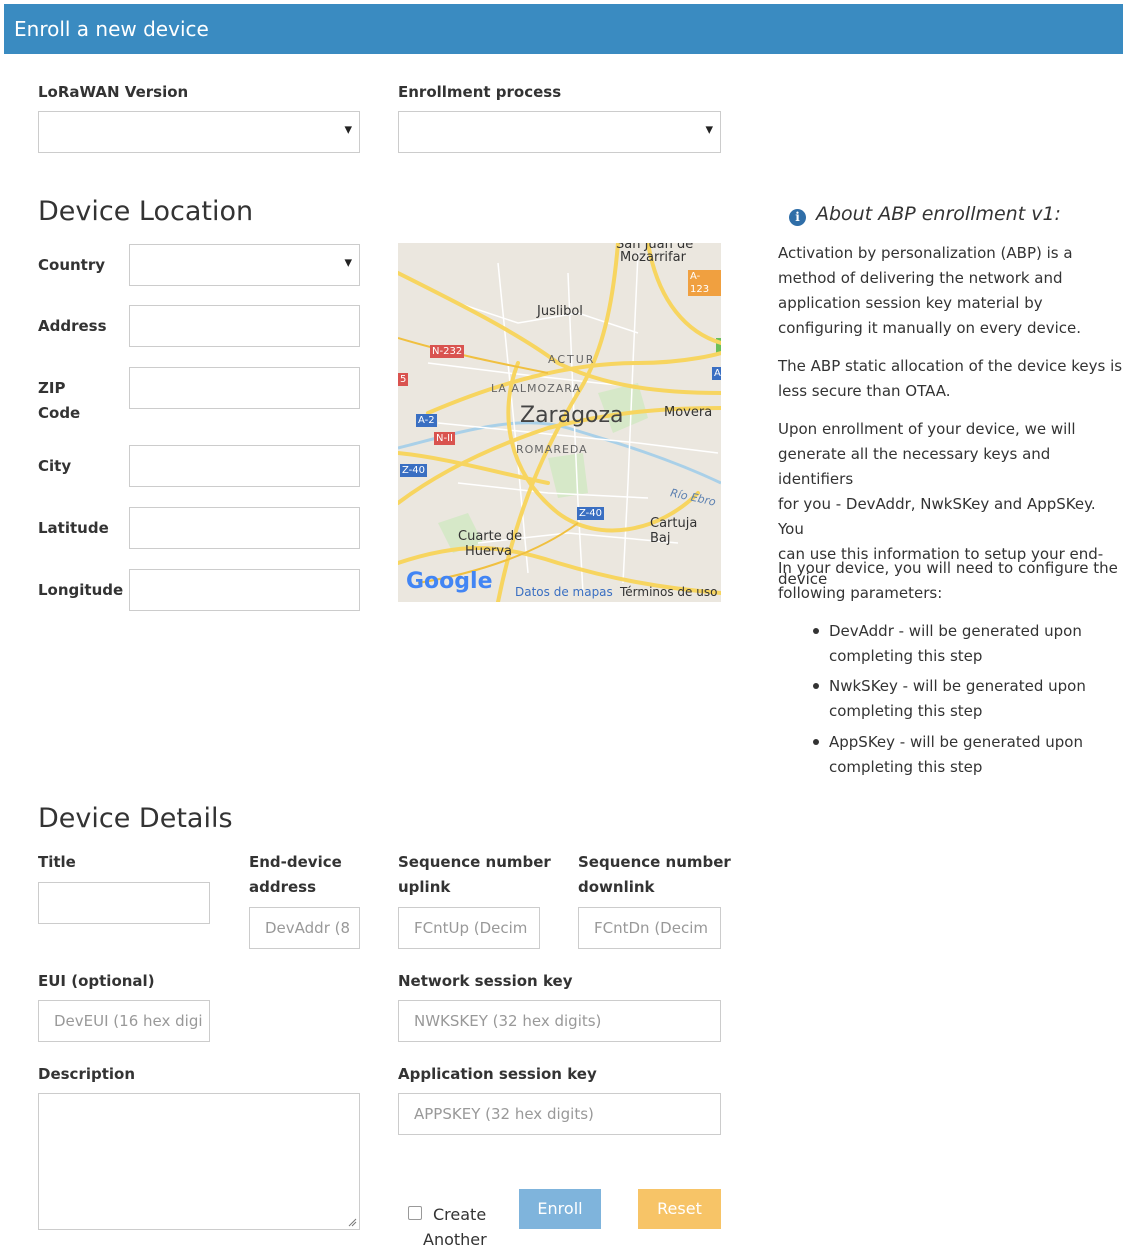  Describe the element at coordinates (244, 466) in the screenshot. I see `city-input` at that location.